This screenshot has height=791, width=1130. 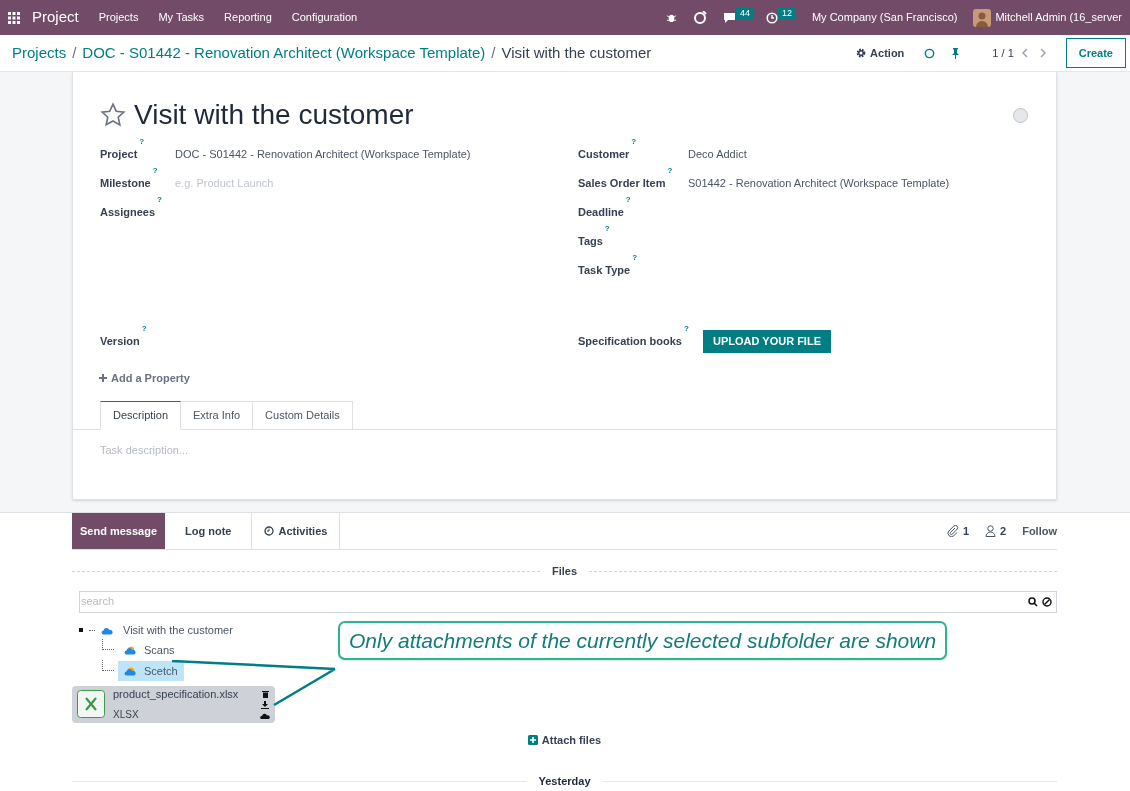 I want to click on avatar-icon, so click(x=982, y=17).